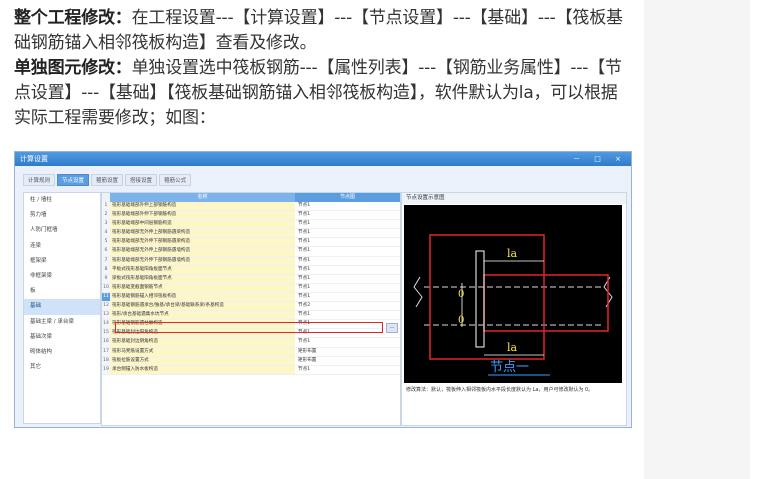 Image resolution: width=758 pixels, height=479 pixels. I want to click on window-controls-icon: － □ ×, so click(600, 159).